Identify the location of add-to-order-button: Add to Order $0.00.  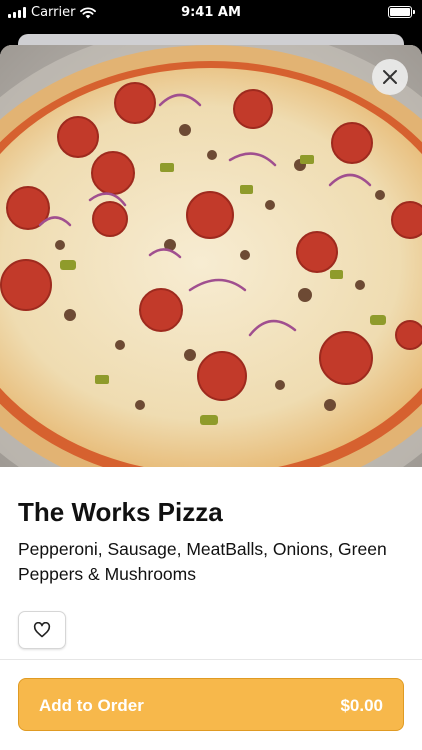
(211, 704).